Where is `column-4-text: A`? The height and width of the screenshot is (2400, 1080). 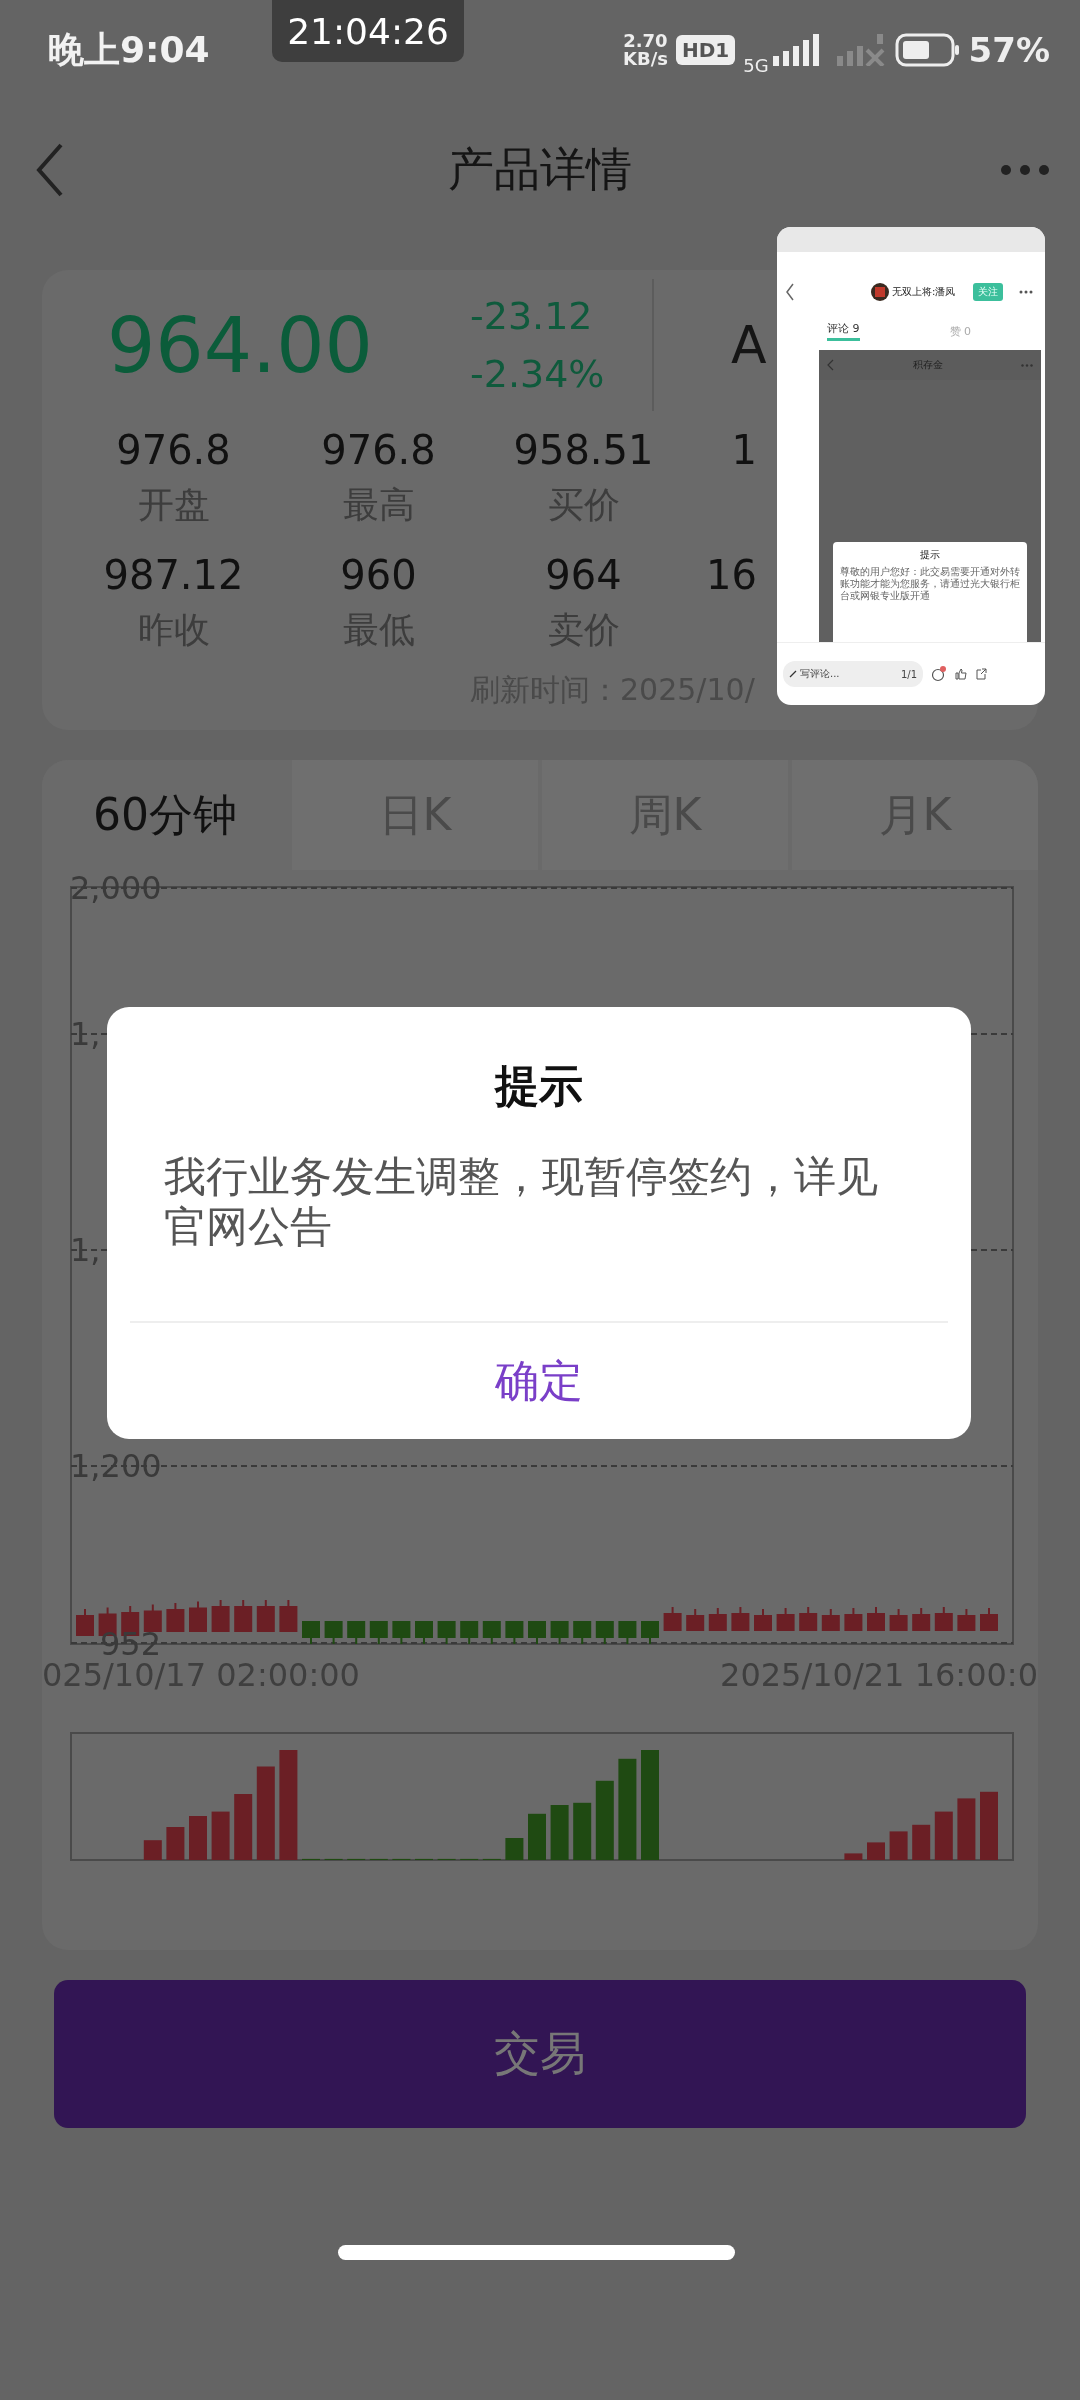
column-4-text: A is located at coordinates (749, 345).